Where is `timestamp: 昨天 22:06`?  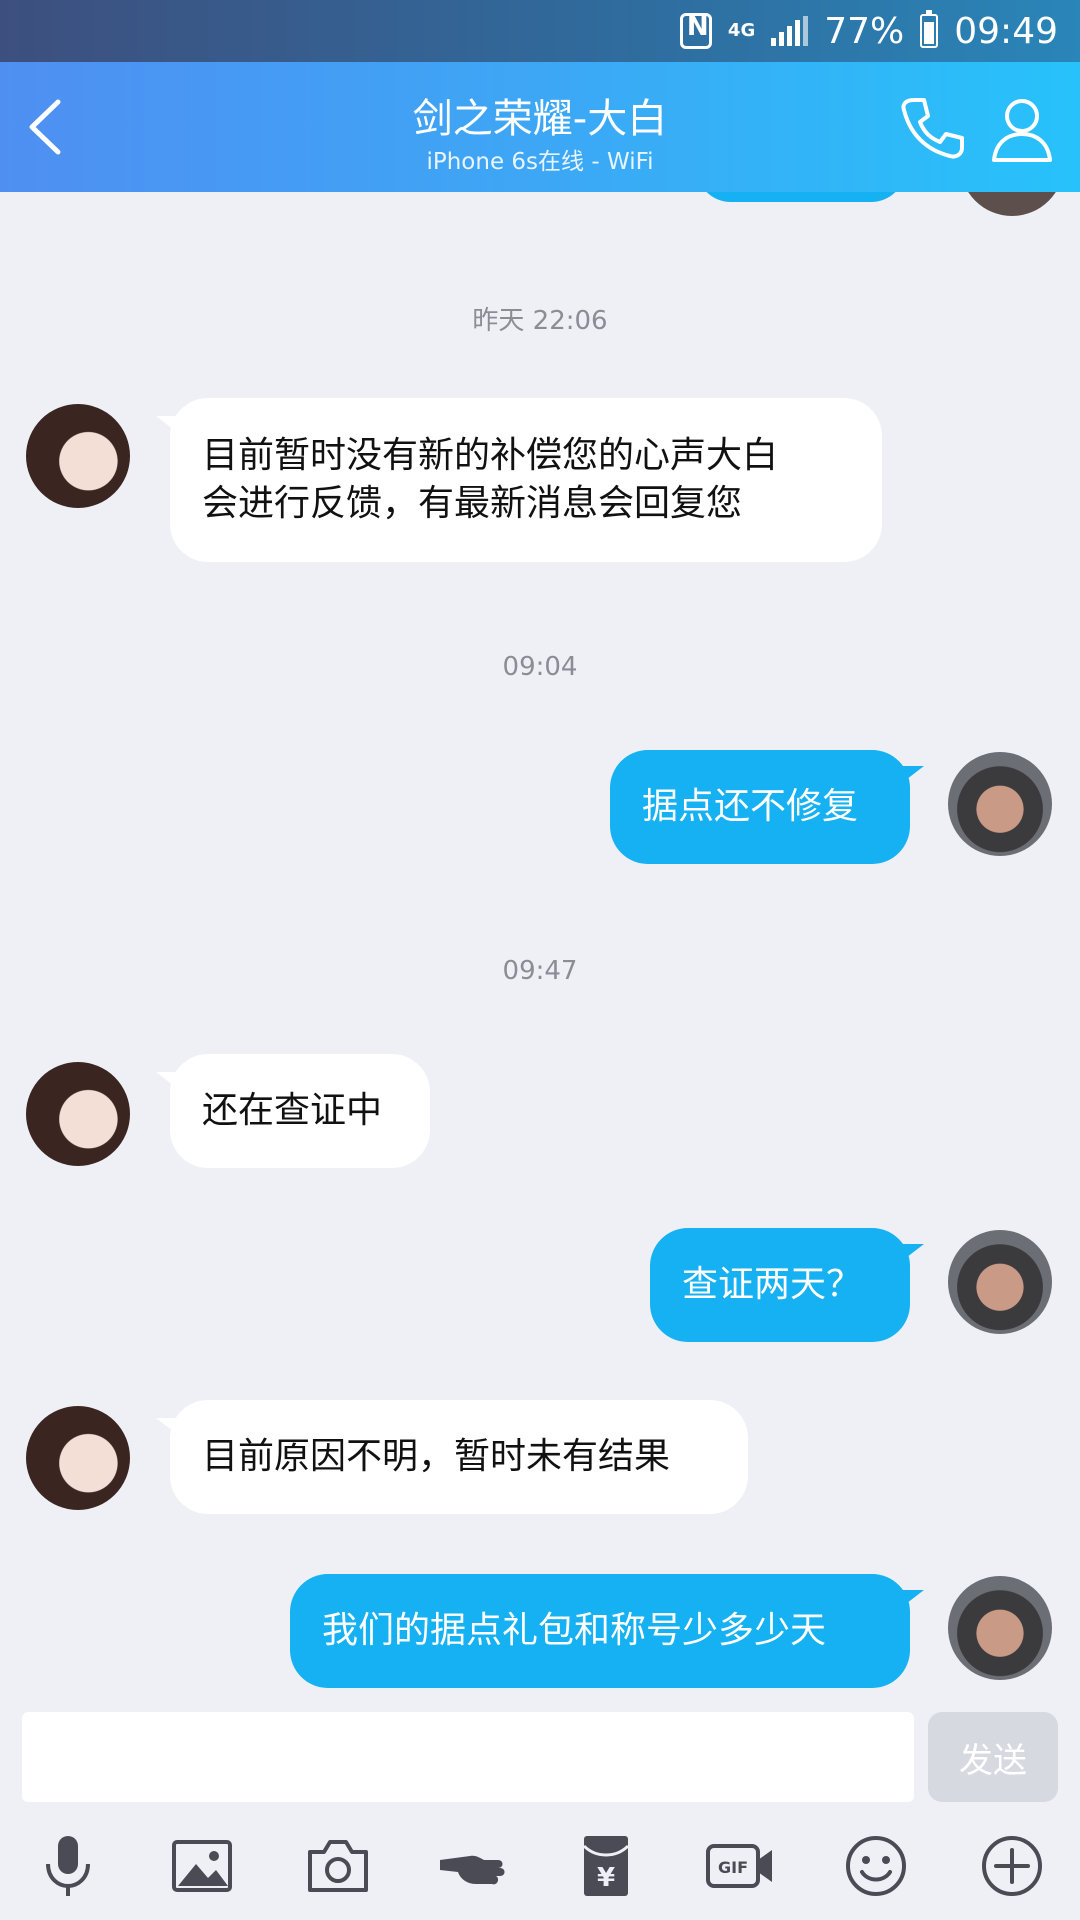
timestamp: 昨天 22:06 is located at coordinates (540, 321).